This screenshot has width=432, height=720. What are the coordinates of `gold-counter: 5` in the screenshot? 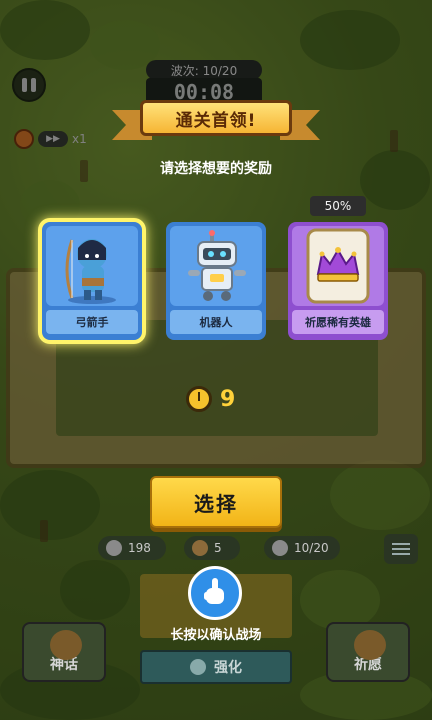 It's located at (212, 548).